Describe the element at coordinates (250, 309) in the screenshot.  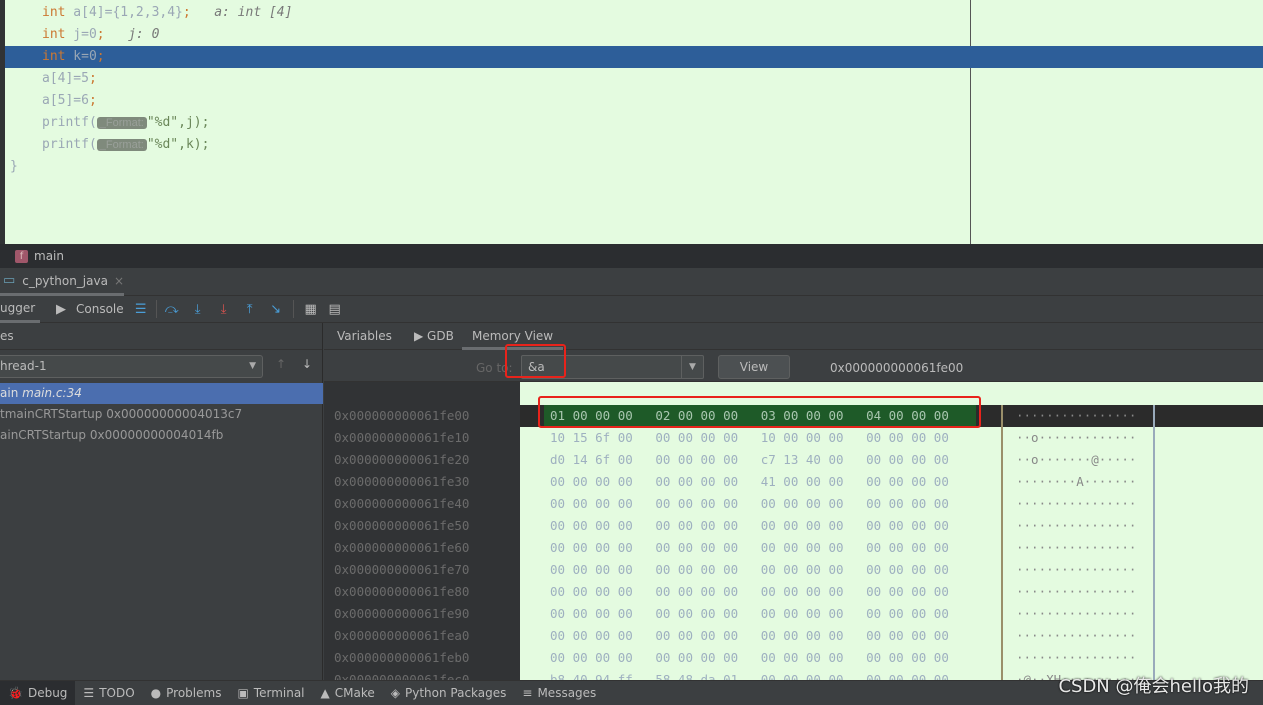
I see `step-out-icon: ⤒` at that location.